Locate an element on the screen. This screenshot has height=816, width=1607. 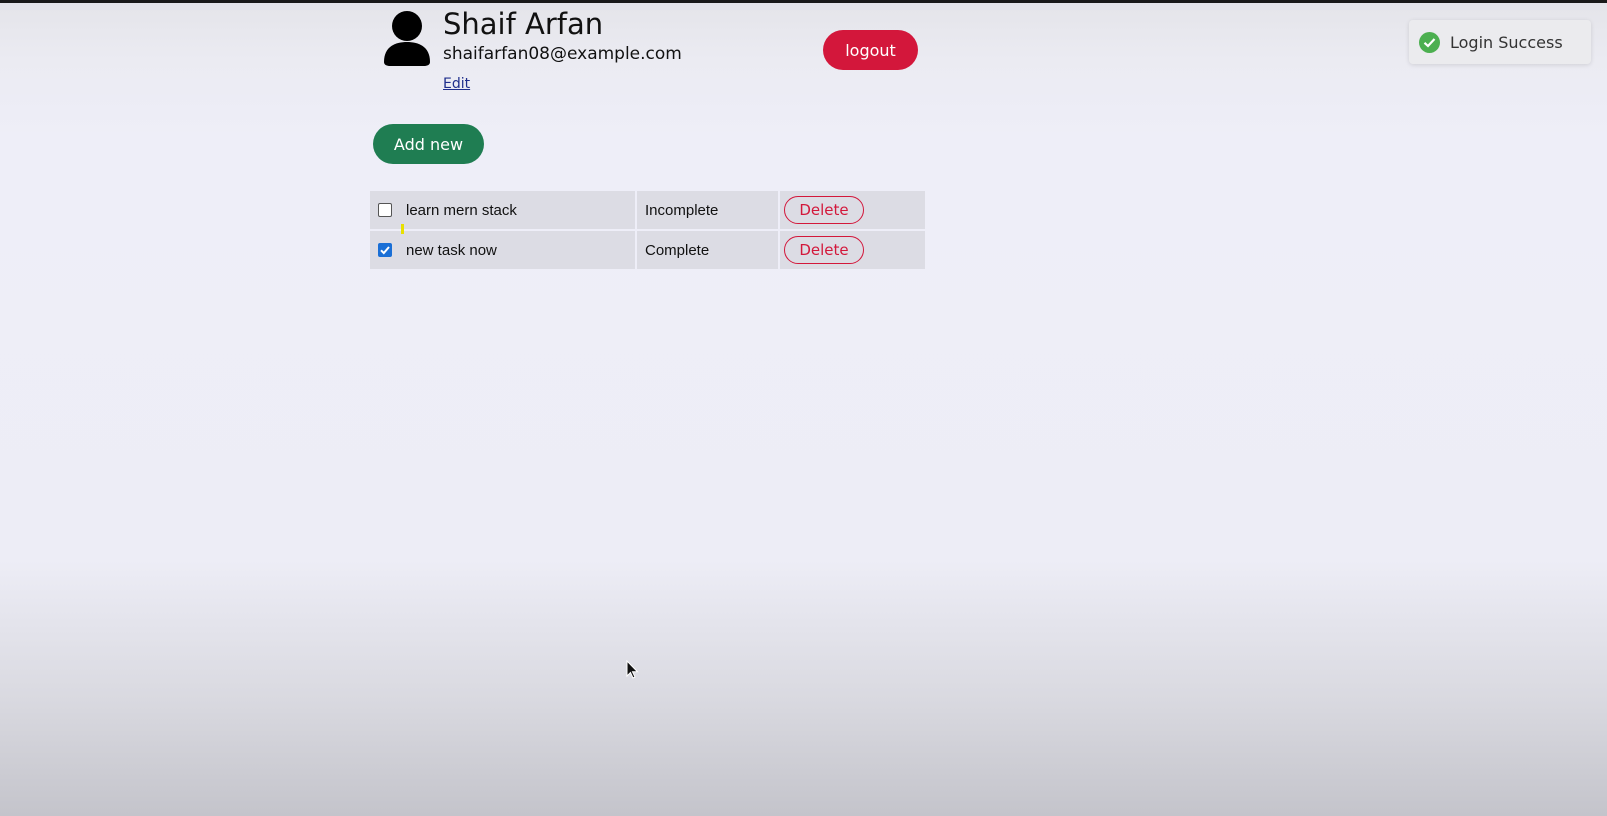
edit-profile-link: Edit is located at coordinates (456, 84).